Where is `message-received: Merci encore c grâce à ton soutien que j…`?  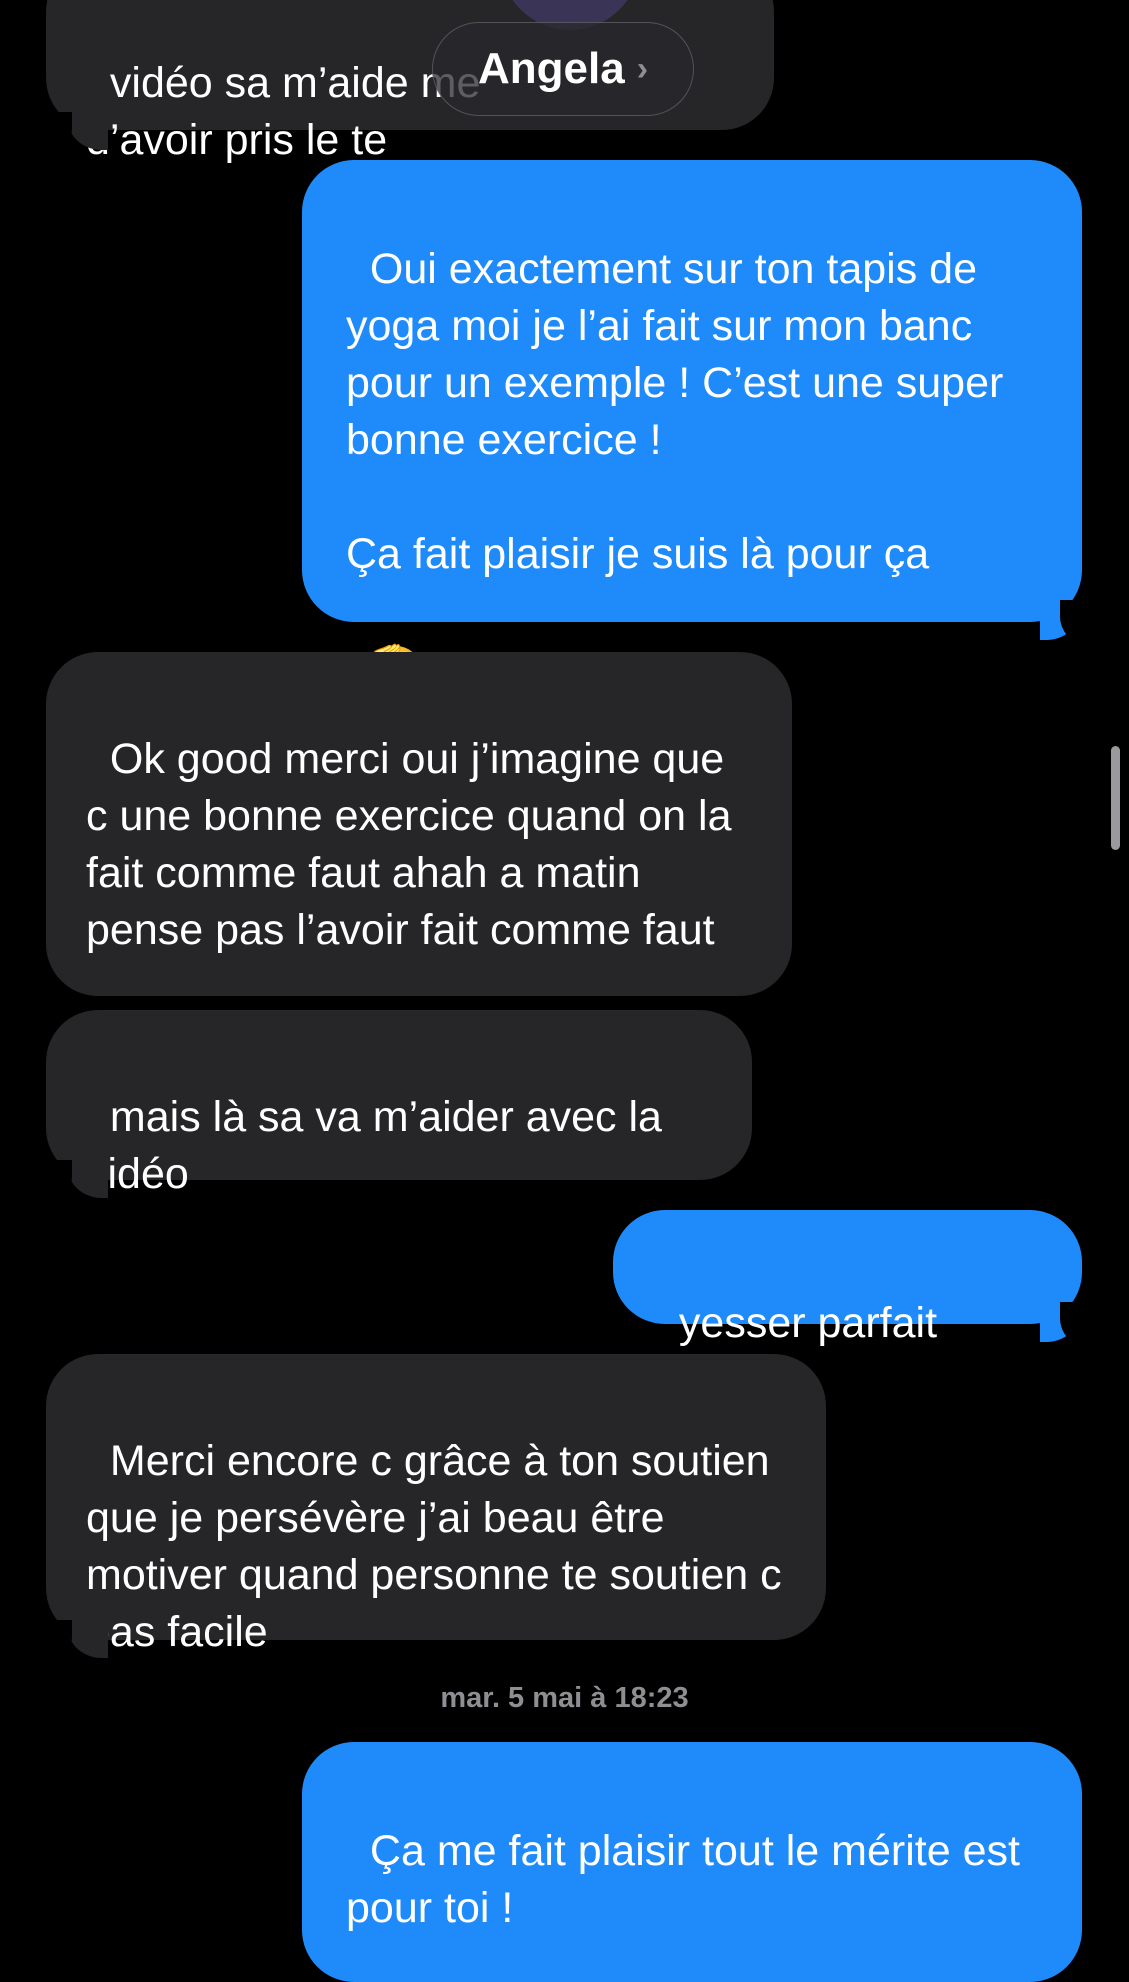
message-received: Merci encore c grâce à ton soutien que j… is located at coordinates (436, 1505).